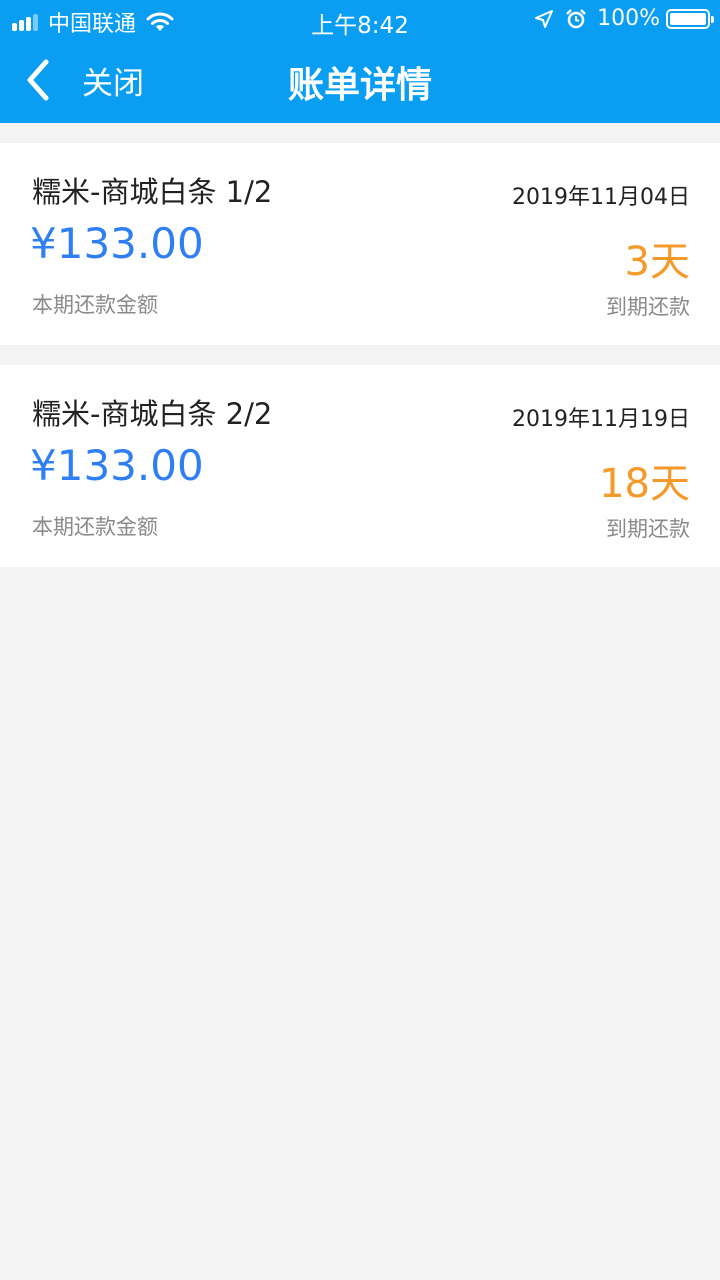  What do you see at coordinates (152, 414) in the screenshot?
I see `bill-name: 糯米-商城白条 2/2` at bounding box center [152, 414].